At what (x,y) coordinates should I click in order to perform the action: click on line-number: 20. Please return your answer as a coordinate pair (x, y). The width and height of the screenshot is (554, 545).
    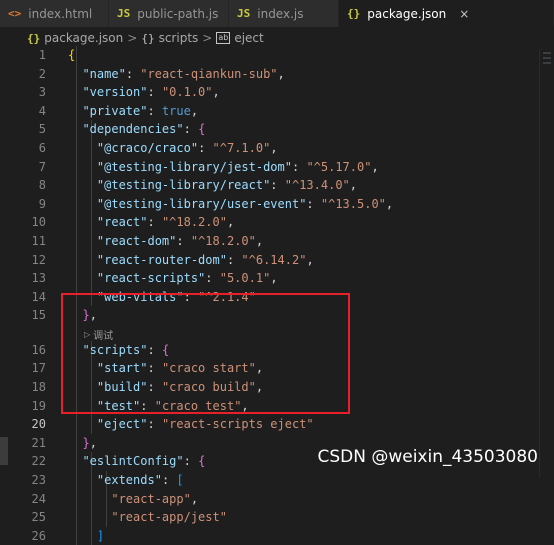
    Looking at the image, I should click on (38, 424).